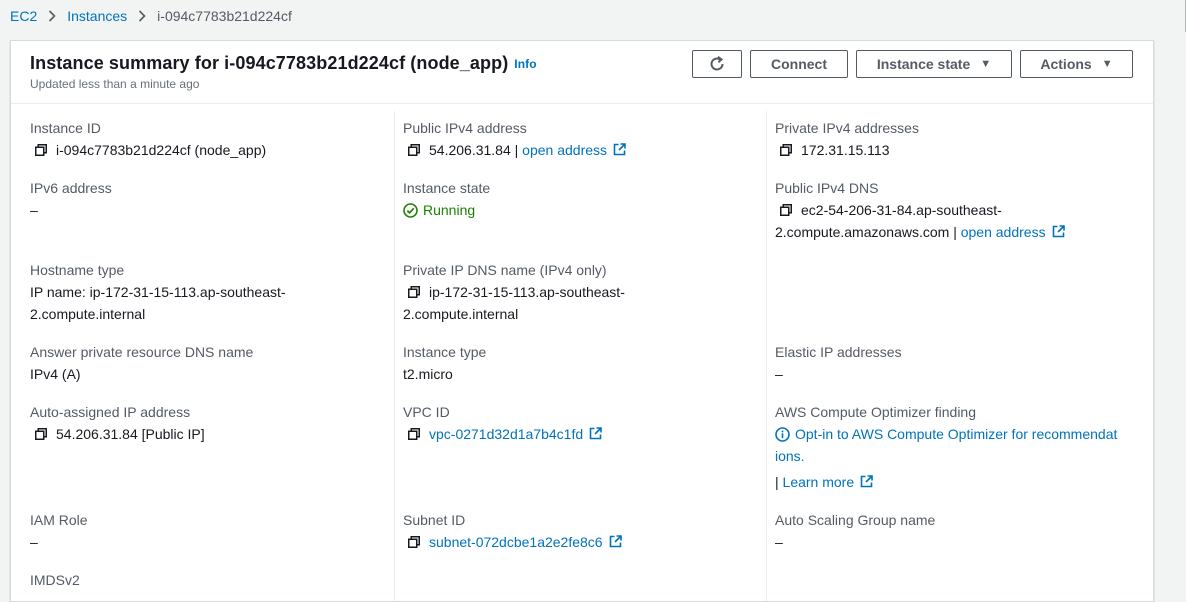 The width and height of the screenshot is (1186, 602). What do you see at coordinates (828, 482) in the screenshot?
I see `learn-more-link: Learn more` at bounding box center [828, 482].